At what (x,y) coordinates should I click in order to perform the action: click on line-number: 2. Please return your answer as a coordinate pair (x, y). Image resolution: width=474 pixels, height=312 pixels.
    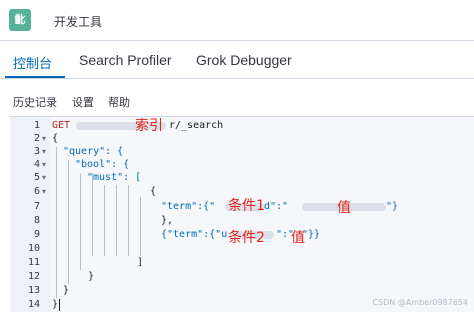
    Looking at the image, I should click on (36, 138).